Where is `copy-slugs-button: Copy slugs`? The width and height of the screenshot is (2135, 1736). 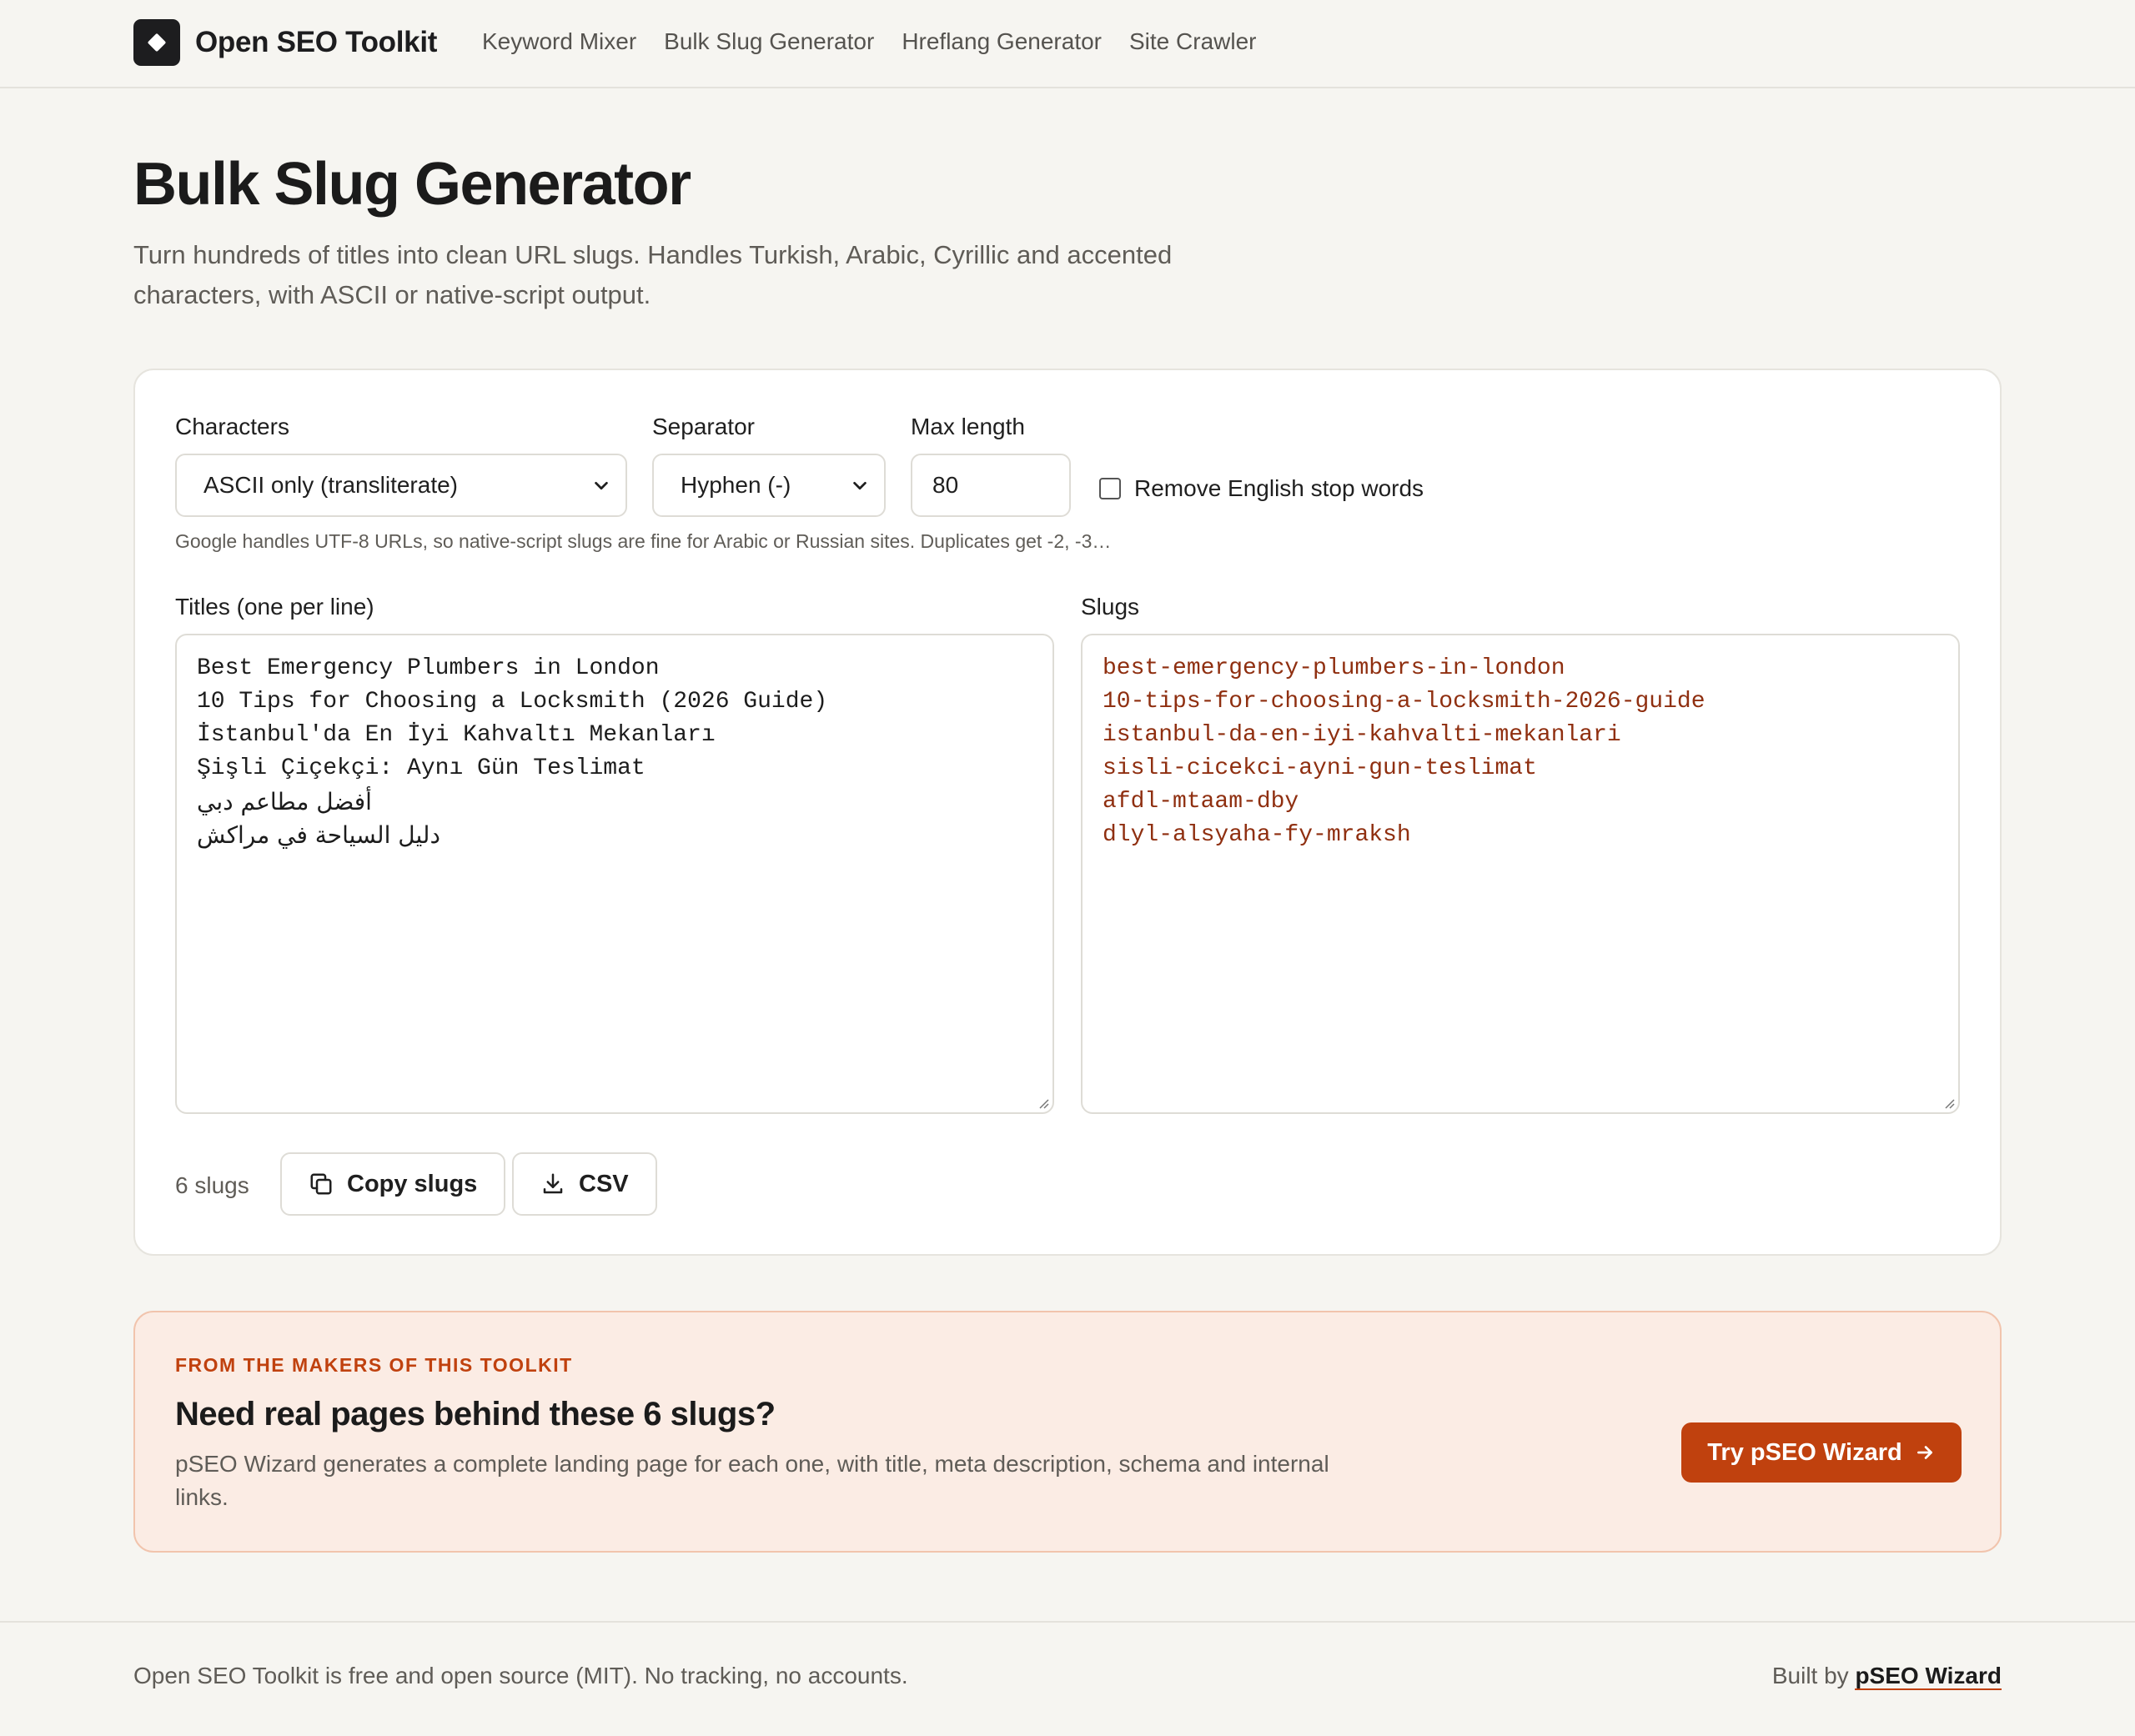
copy-slugs-button: Copy slugs is located at coordinates (393, 1184).